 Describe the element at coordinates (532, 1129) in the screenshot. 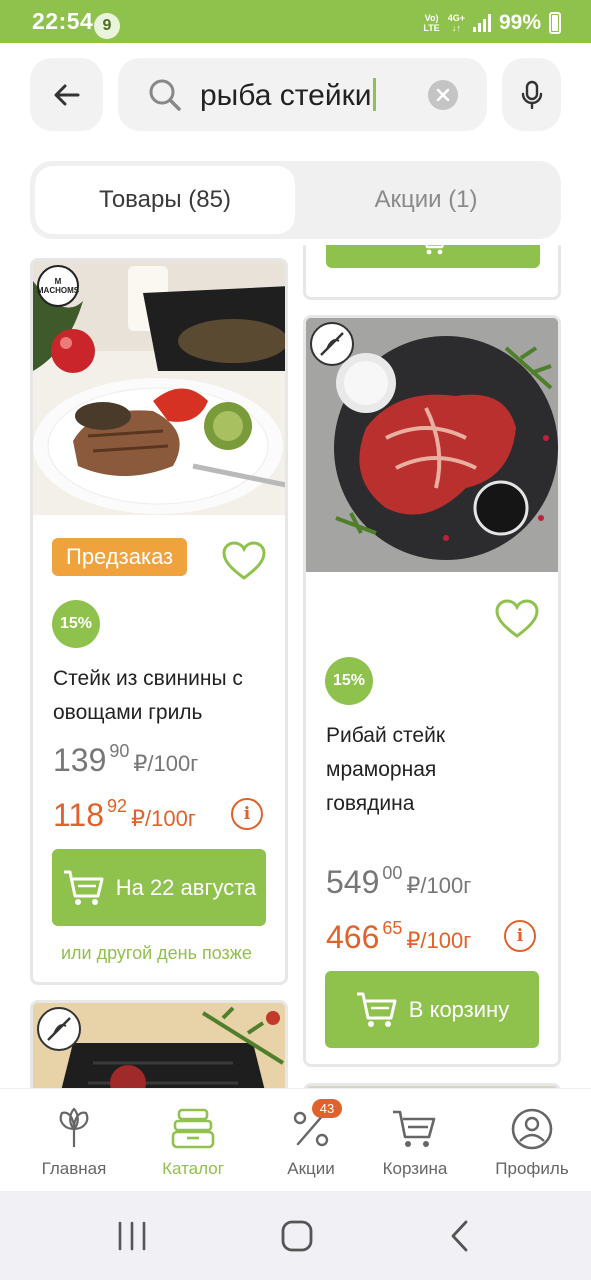

I see `profile-icon` at that location.